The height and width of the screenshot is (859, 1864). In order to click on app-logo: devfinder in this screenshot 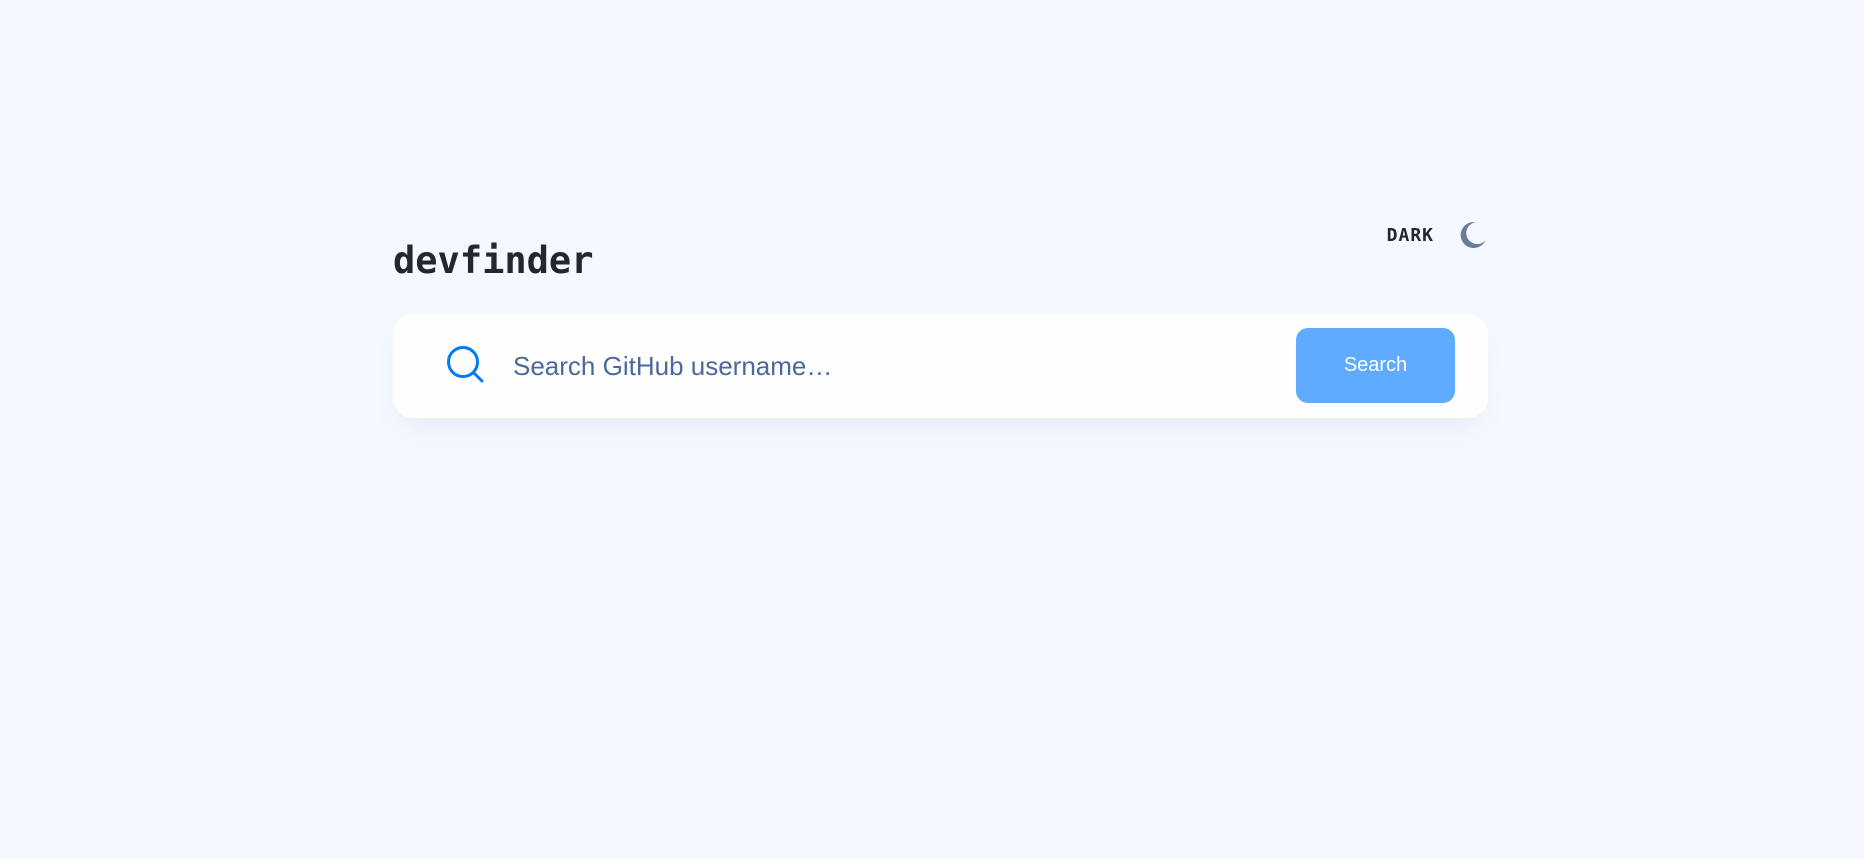, I will do `click(493, 260)`.